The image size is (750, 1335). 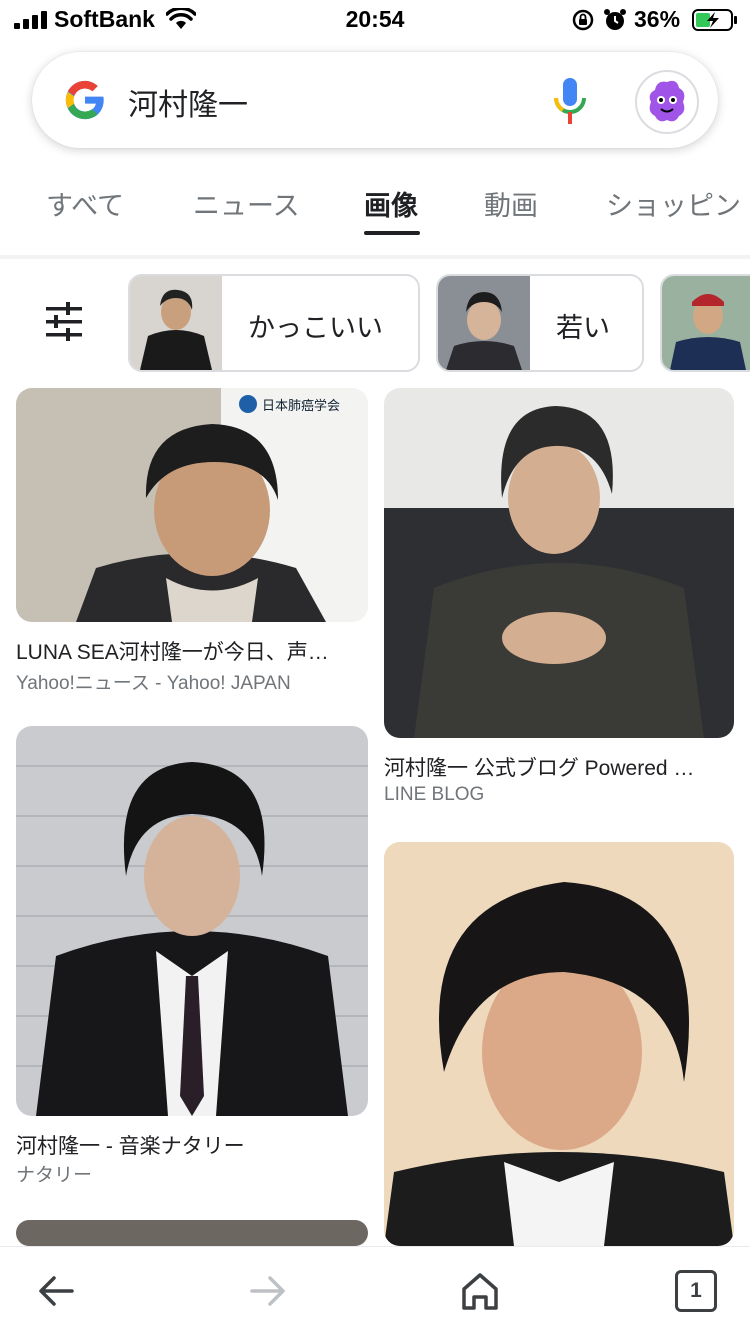 I want to click on forward-arrow-icon, so click(x=268, y=1291).